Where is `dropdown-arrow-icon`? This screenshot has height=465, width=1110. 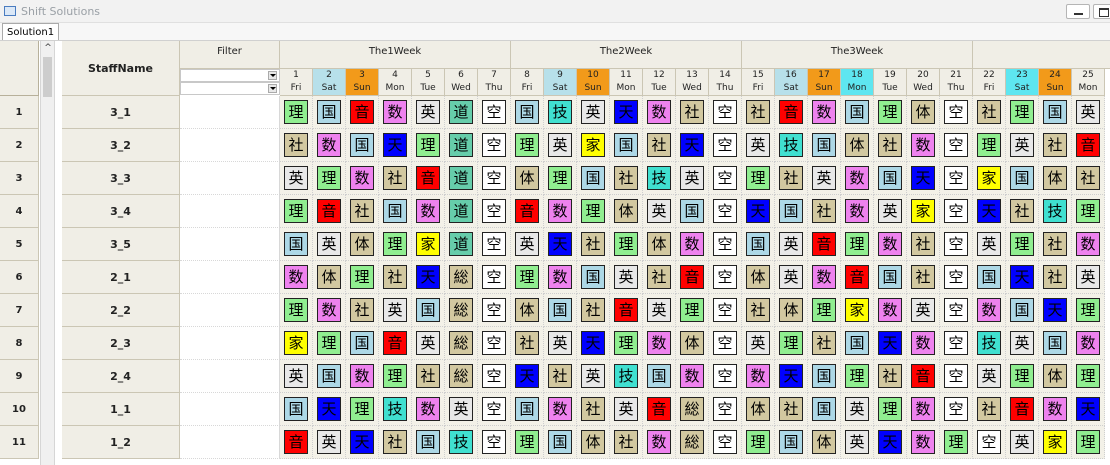 dropdown-arrow-icon is located at coordinates (272, 88).